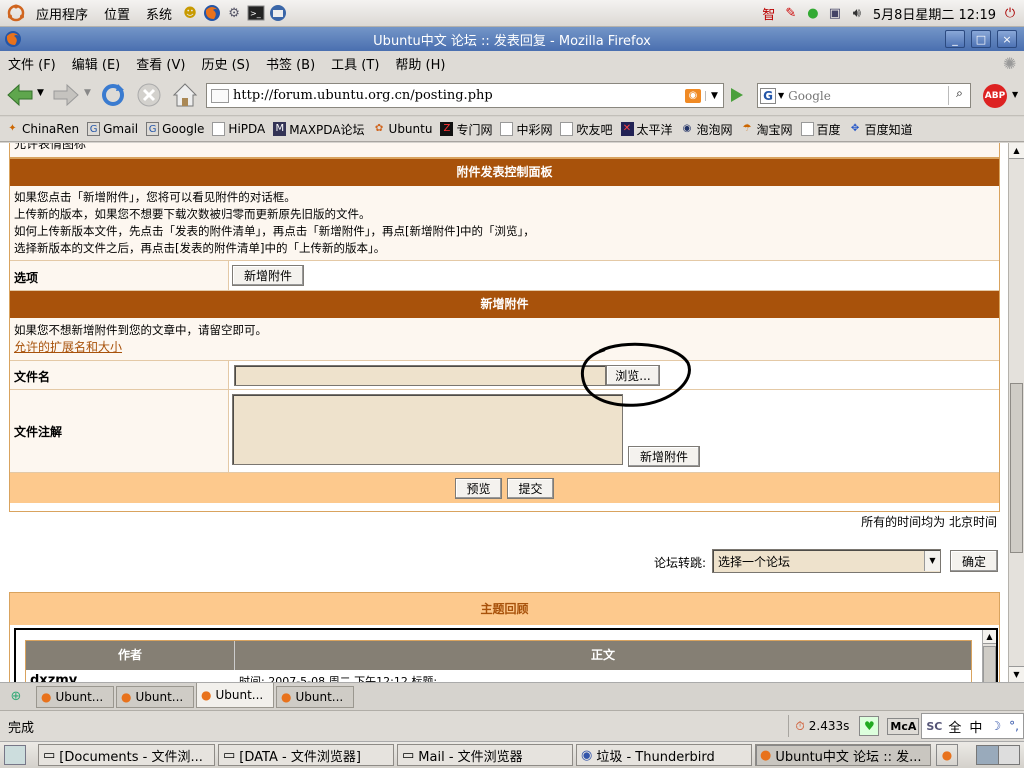 Image resolution: width=1024 pixels, height=768 pixels. Describe the element at coordinates (646, 129) in the screenshot. I see `bookmark-pconline: ✕ 太平洋` at that location.